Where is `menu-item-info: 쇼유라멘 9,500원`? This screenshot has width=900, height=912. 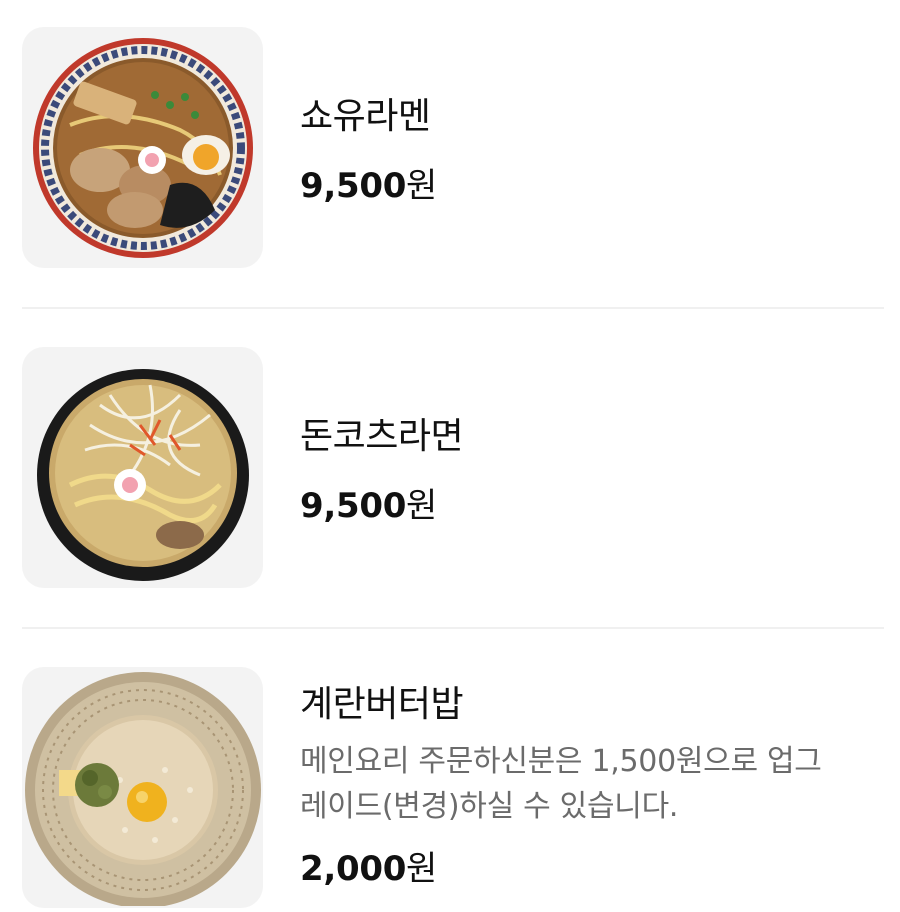
menu-item-info: 쇼유라멘 9,500원 is located at coordinates (368, 151).